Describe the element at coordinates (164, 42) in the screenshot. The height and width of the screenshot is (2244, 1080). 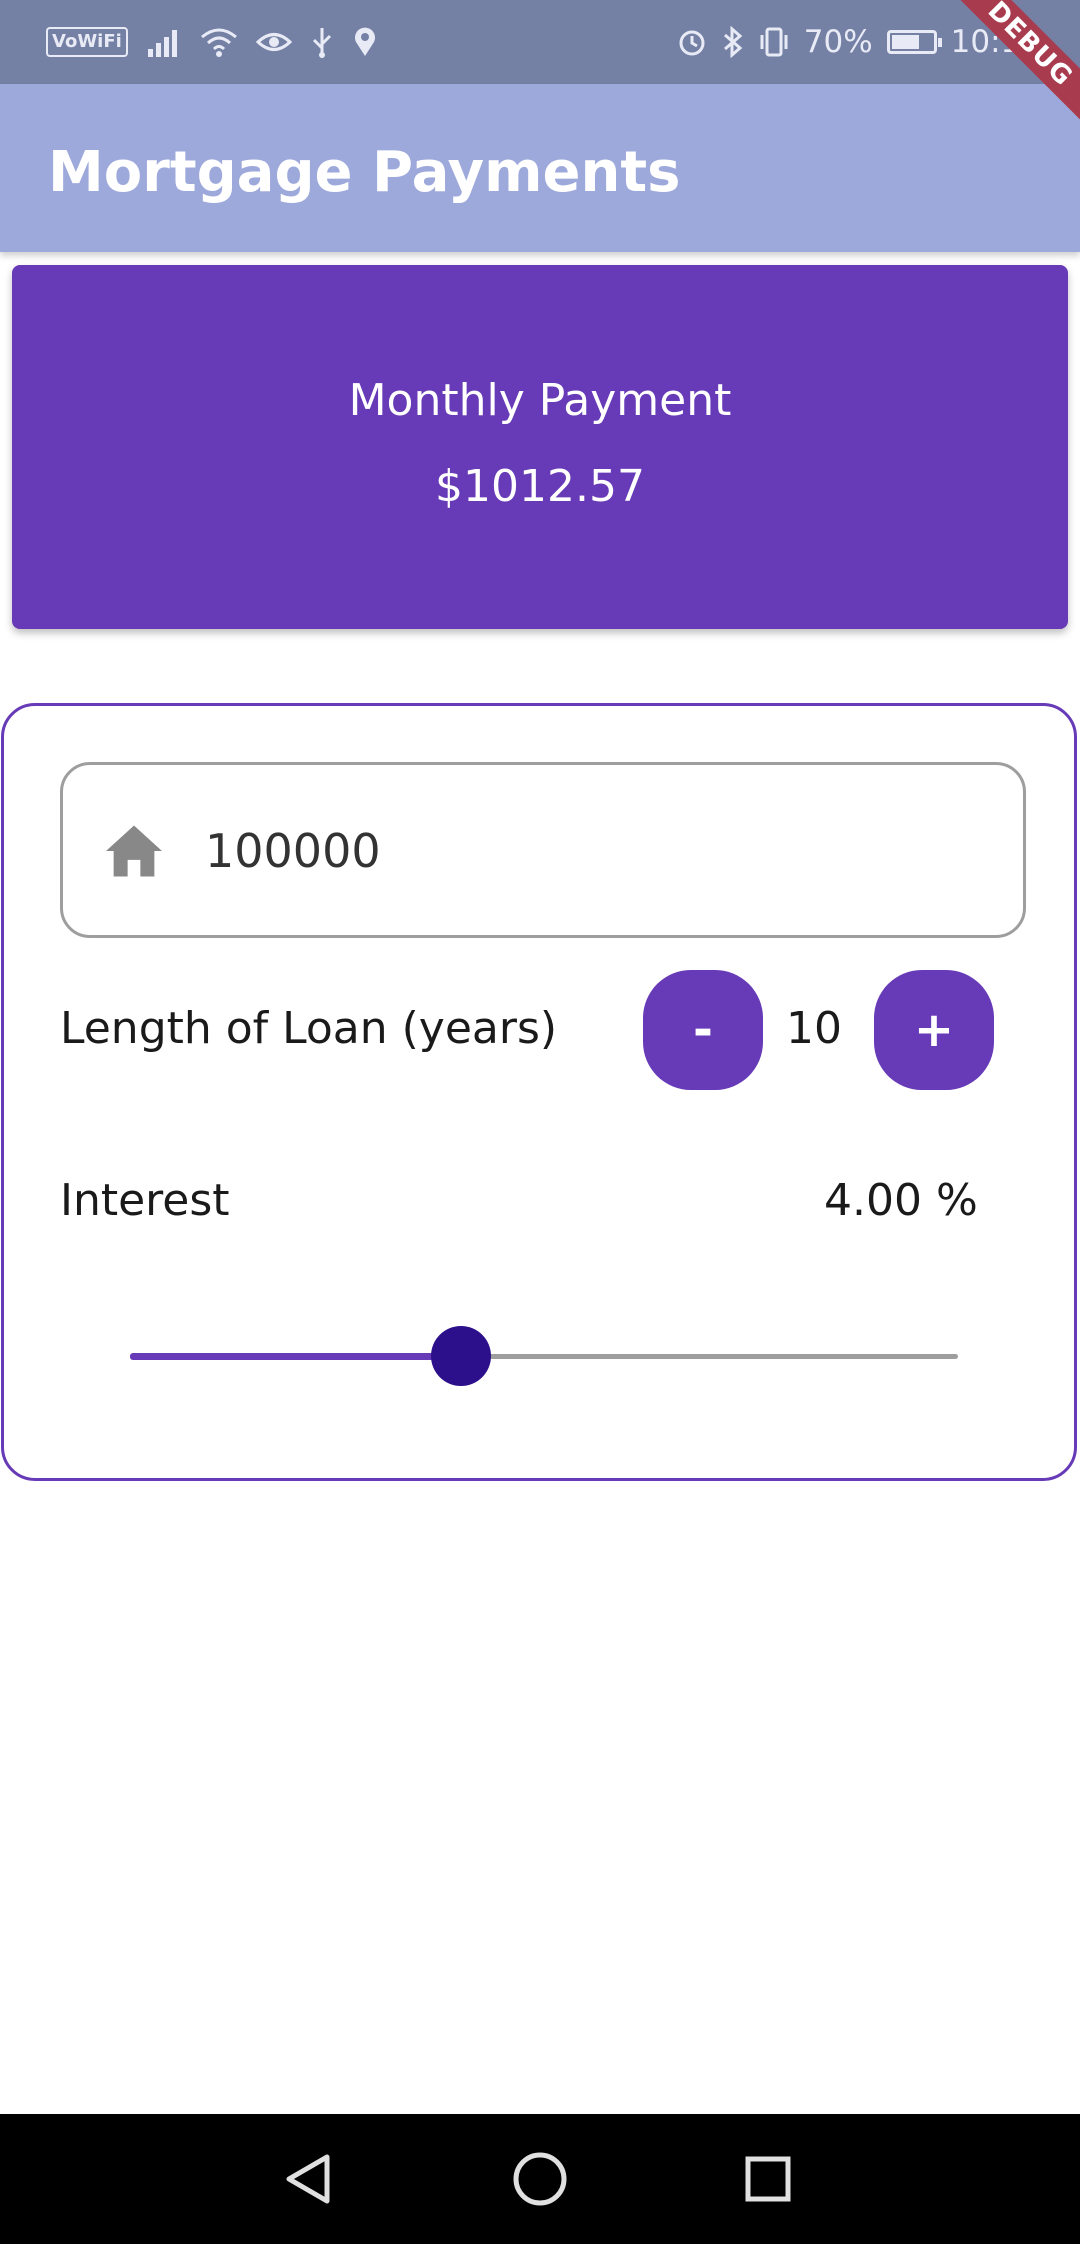
I see `signal-icon` at that location.